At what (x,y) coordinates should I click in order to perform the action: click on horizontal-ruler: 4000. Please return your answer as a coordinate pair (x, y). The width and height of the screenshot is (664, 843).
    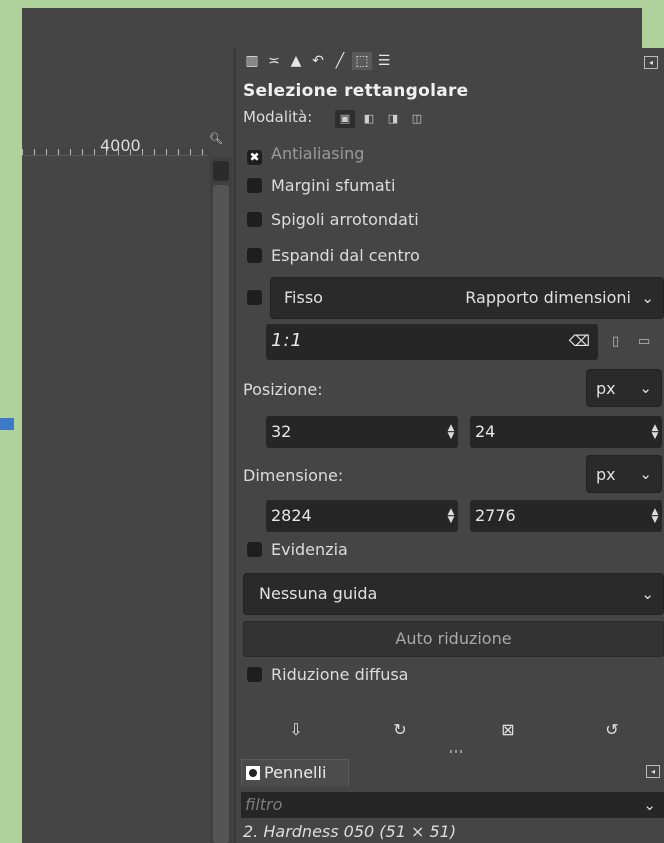
    Looking at the image, I should click on (115, 146).